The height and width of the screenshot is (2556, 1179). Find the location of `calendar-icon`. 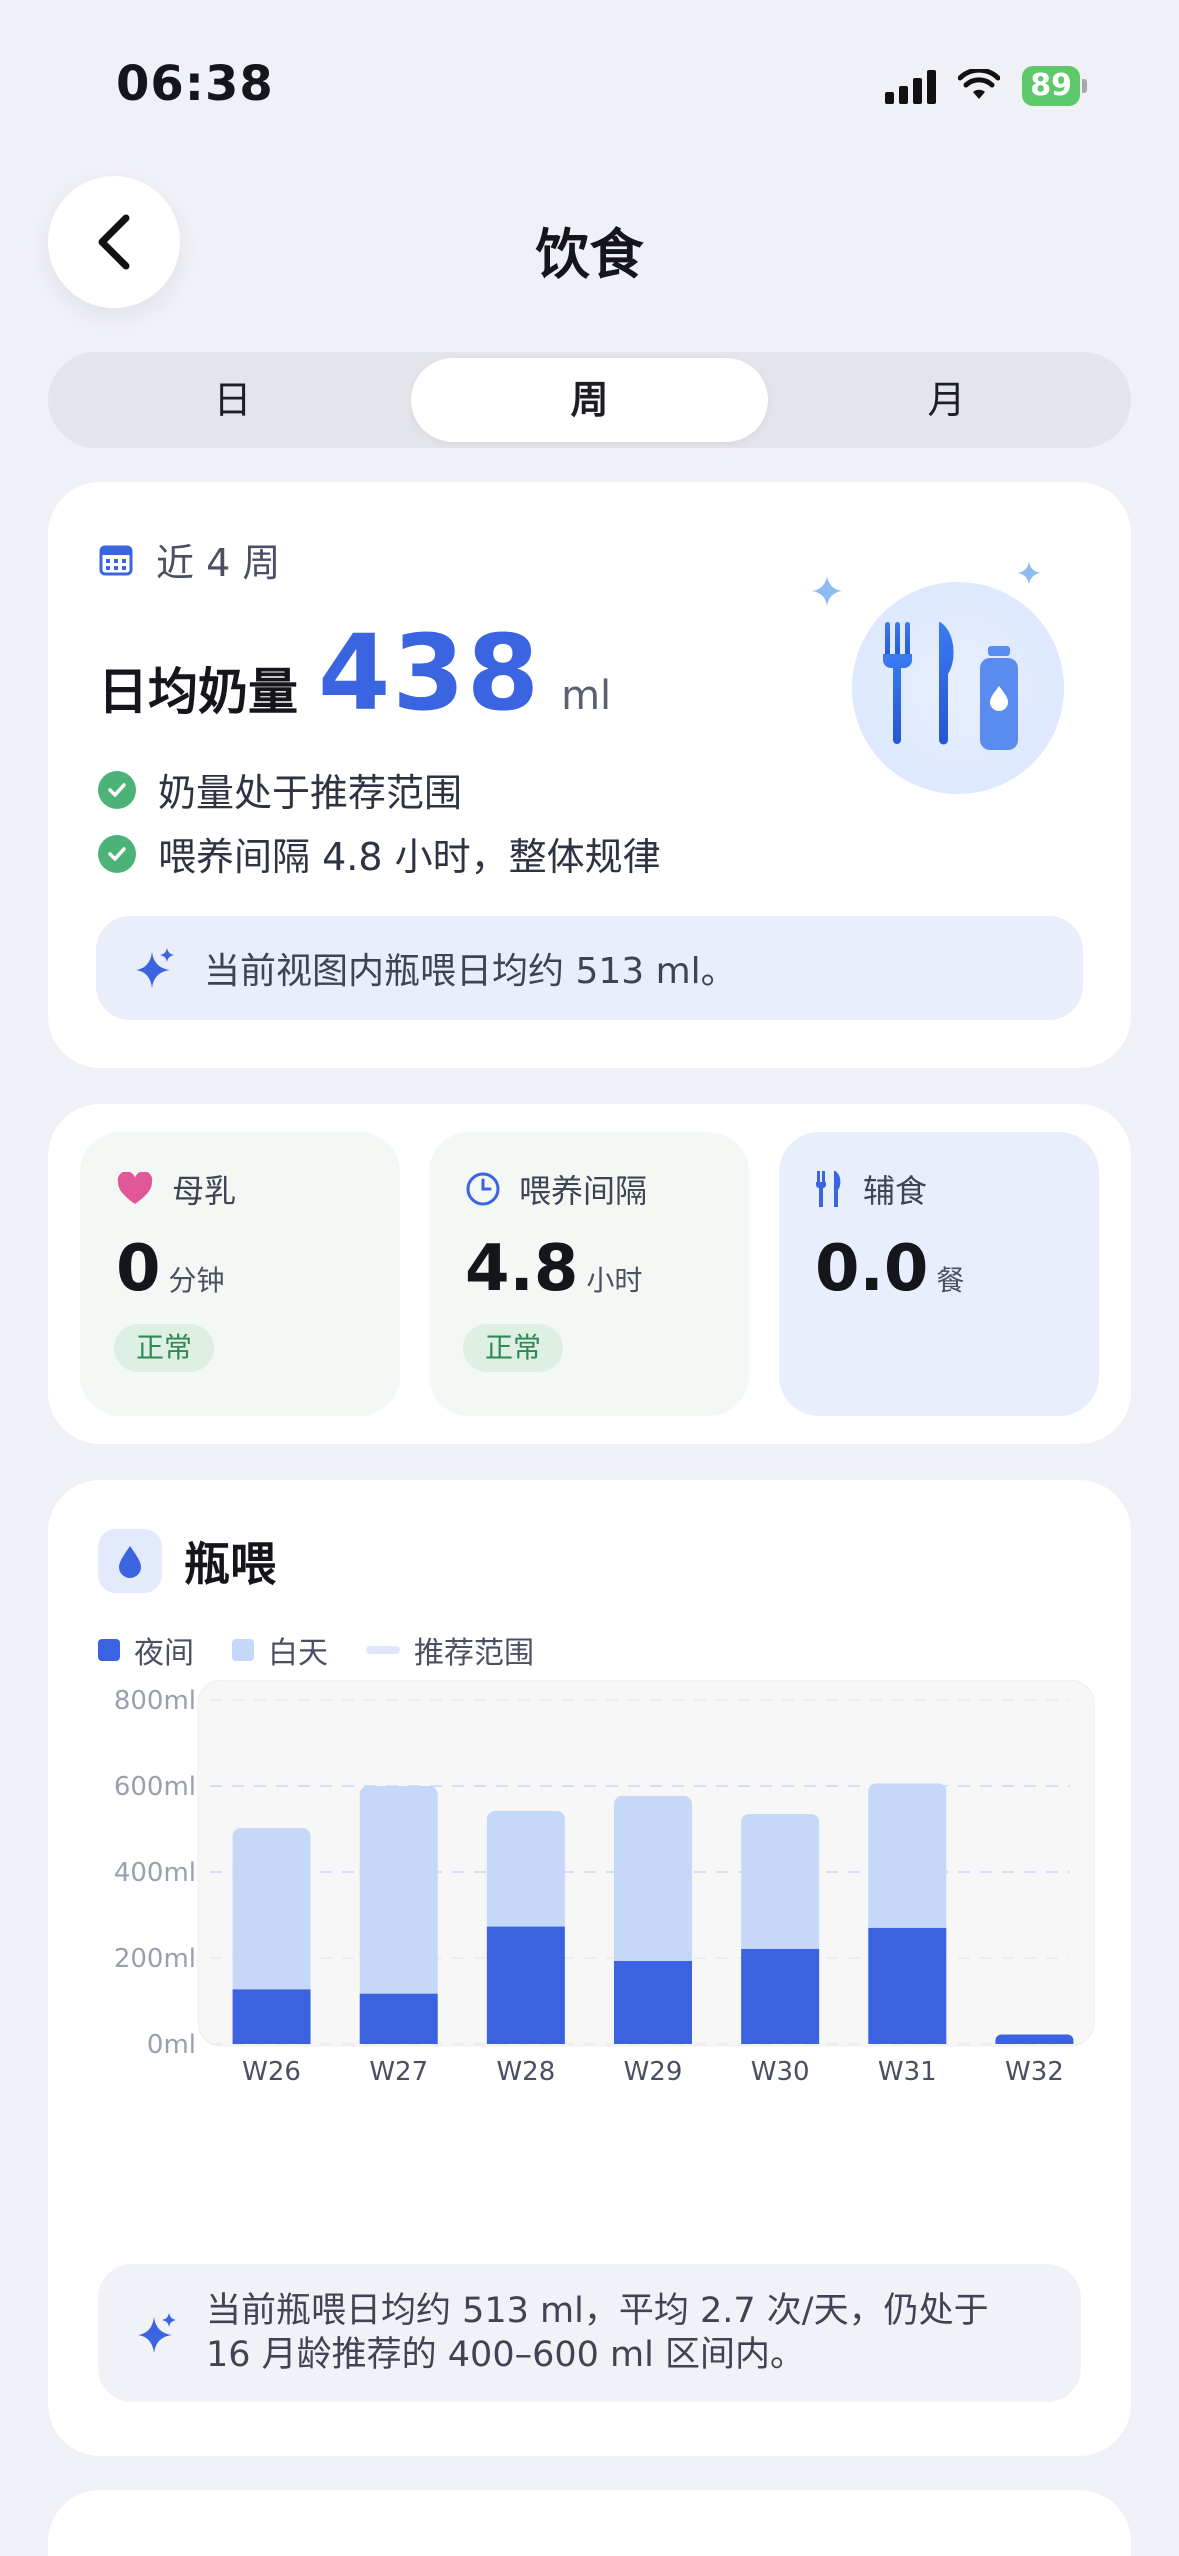

calendar-icon is located at coordinates (116, 560).